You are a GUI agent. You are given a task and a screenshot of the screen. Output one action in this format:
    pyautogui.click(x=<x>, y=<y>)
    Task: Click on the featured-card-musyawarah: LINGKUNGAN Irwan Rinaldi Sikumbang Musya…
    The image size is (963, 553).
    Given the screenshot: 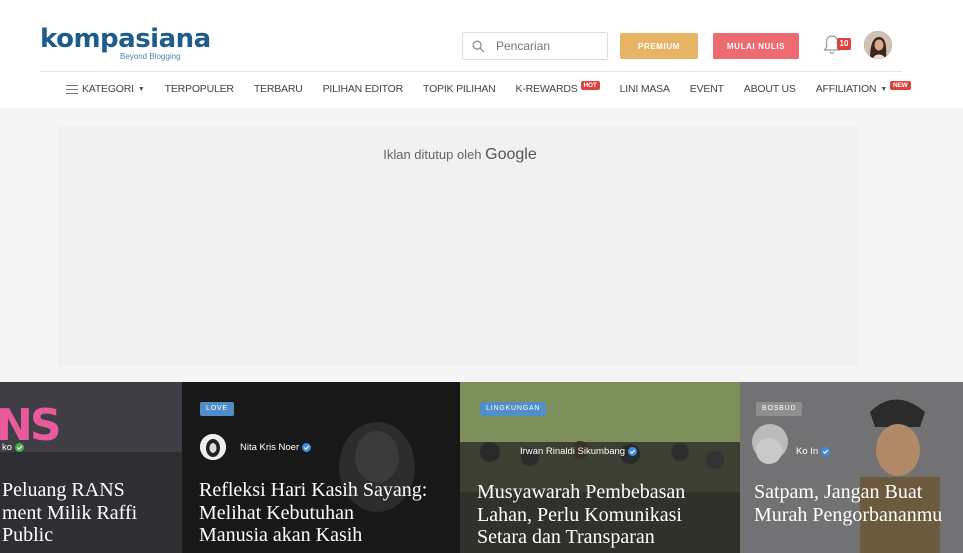 What is the action you would take?
    pyautogui.click(x=600, y=467)
    